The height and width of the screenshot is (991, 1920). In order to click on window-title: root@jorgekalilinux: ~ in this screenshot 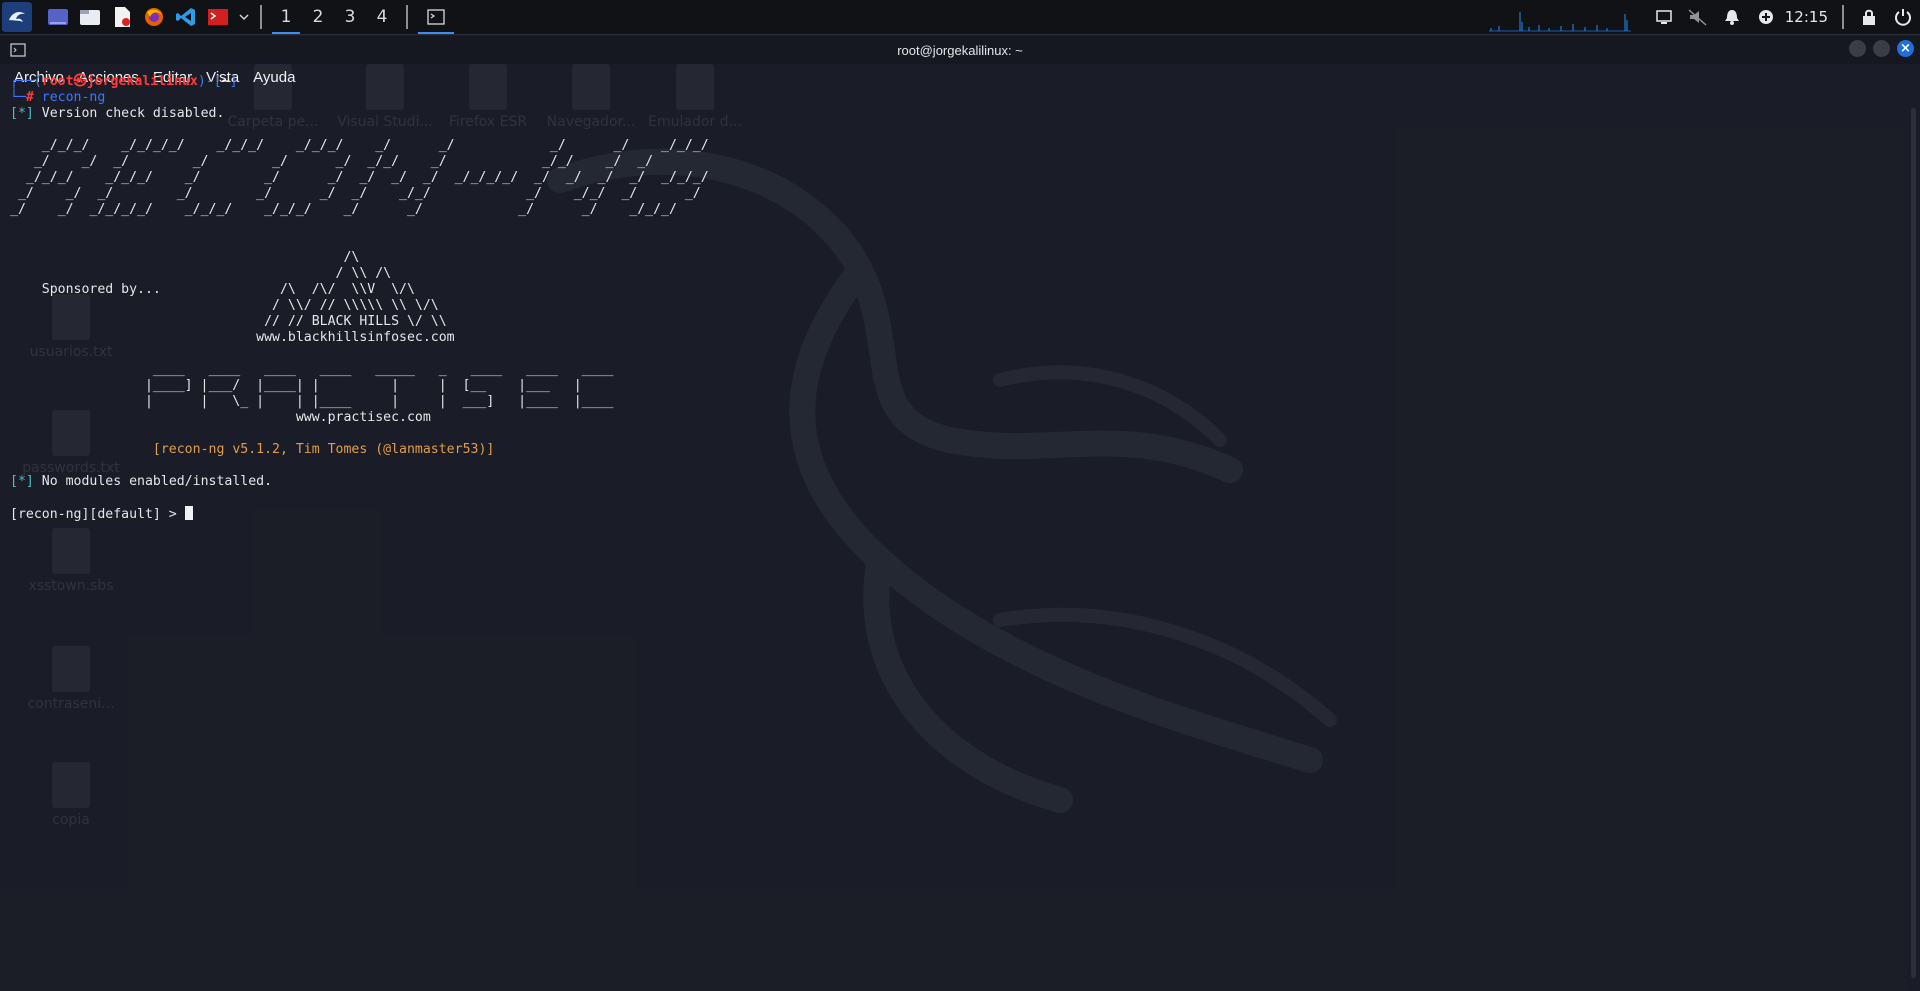, I will do `click(960, 50)`.